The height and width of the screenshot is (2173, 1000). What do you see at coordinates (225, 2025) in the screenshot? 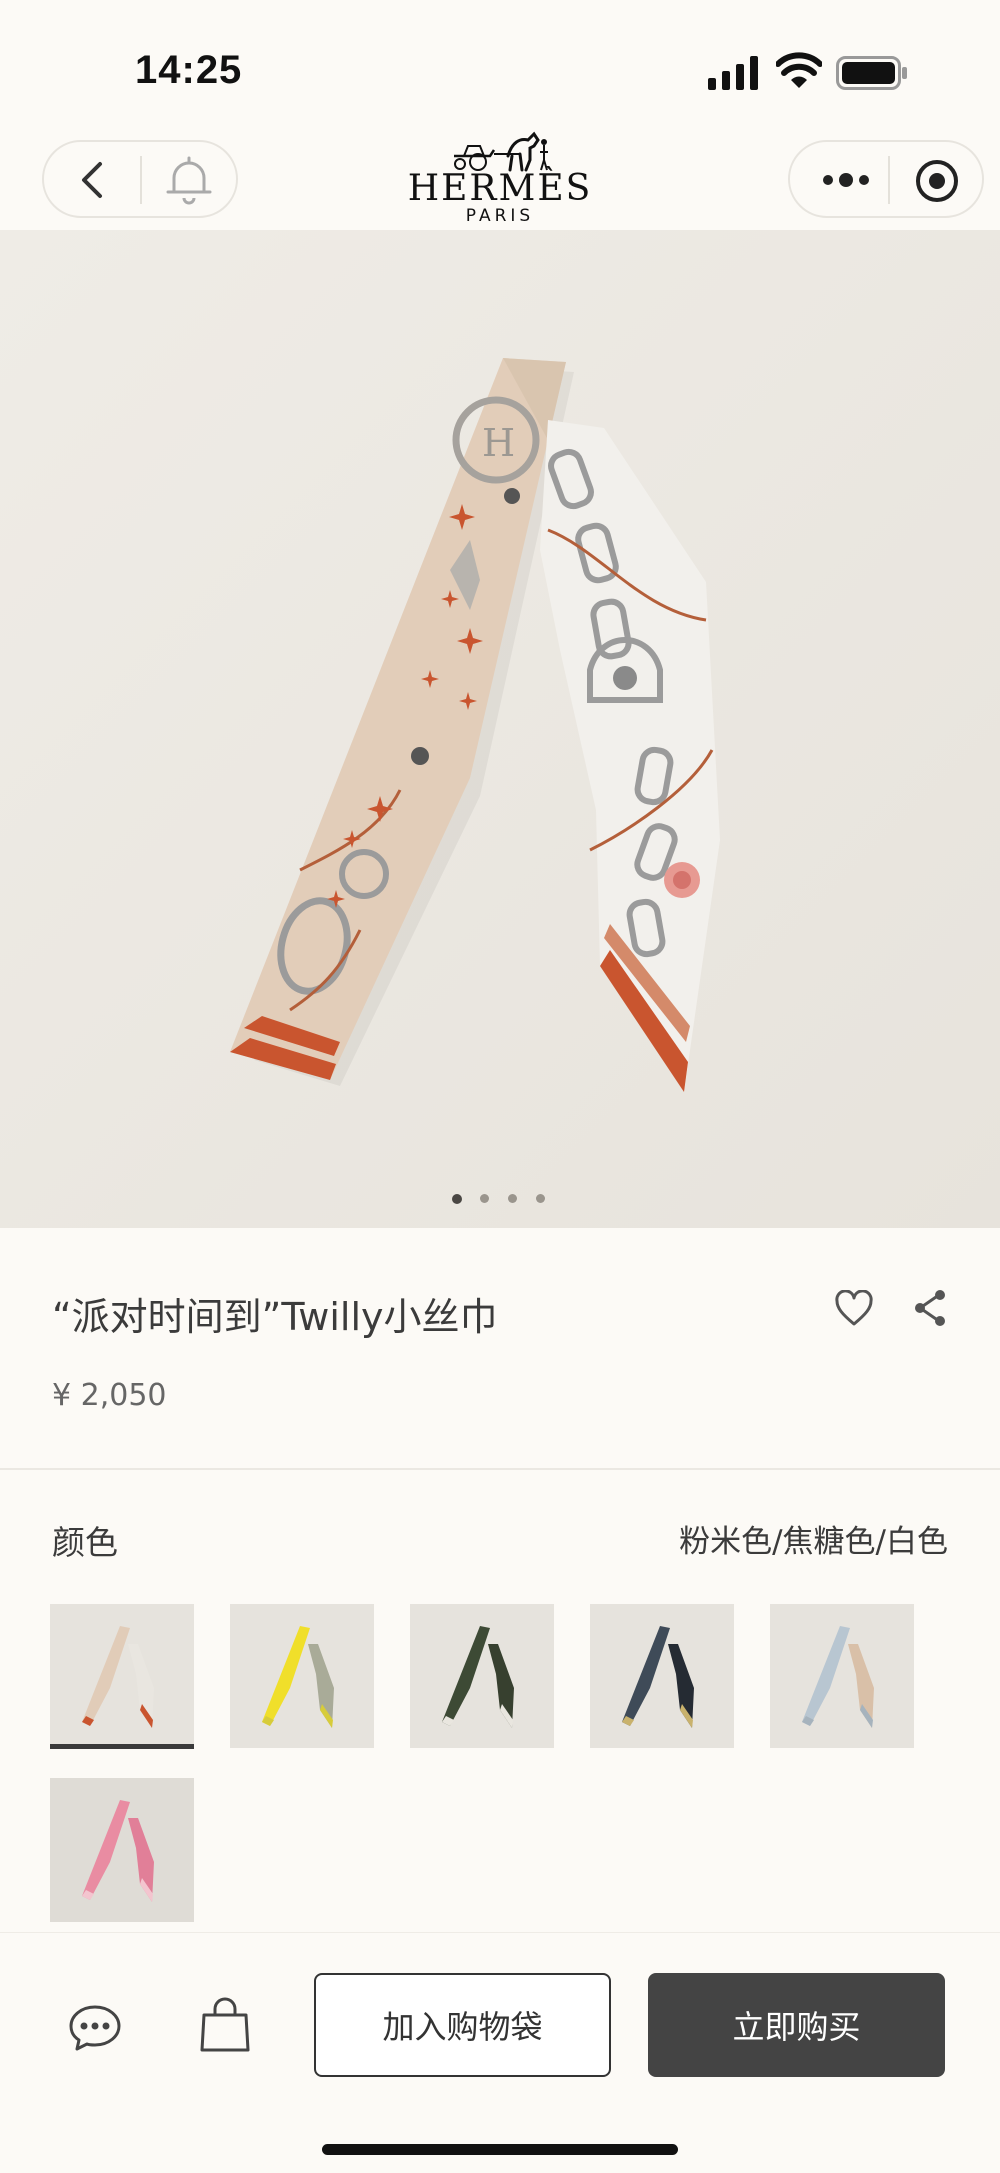
I see `shopping-bag-icon` at bounding box center [225, 2025].